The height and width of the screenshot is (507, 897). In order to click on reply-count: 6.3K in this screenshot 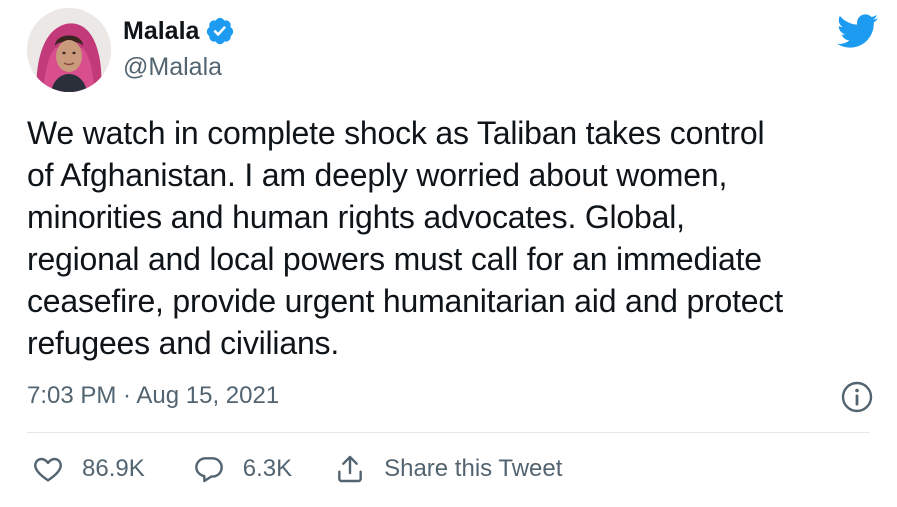, I will do `click(267, 468)`.